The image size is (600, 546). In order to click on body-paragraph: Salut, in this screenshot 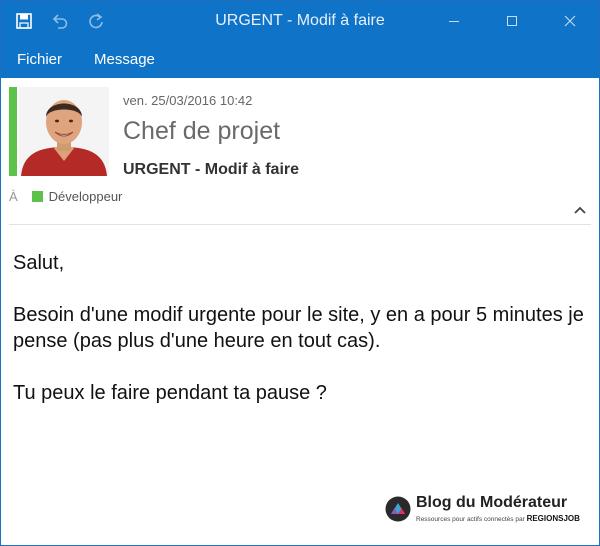, I will do `click(39, 263)`.